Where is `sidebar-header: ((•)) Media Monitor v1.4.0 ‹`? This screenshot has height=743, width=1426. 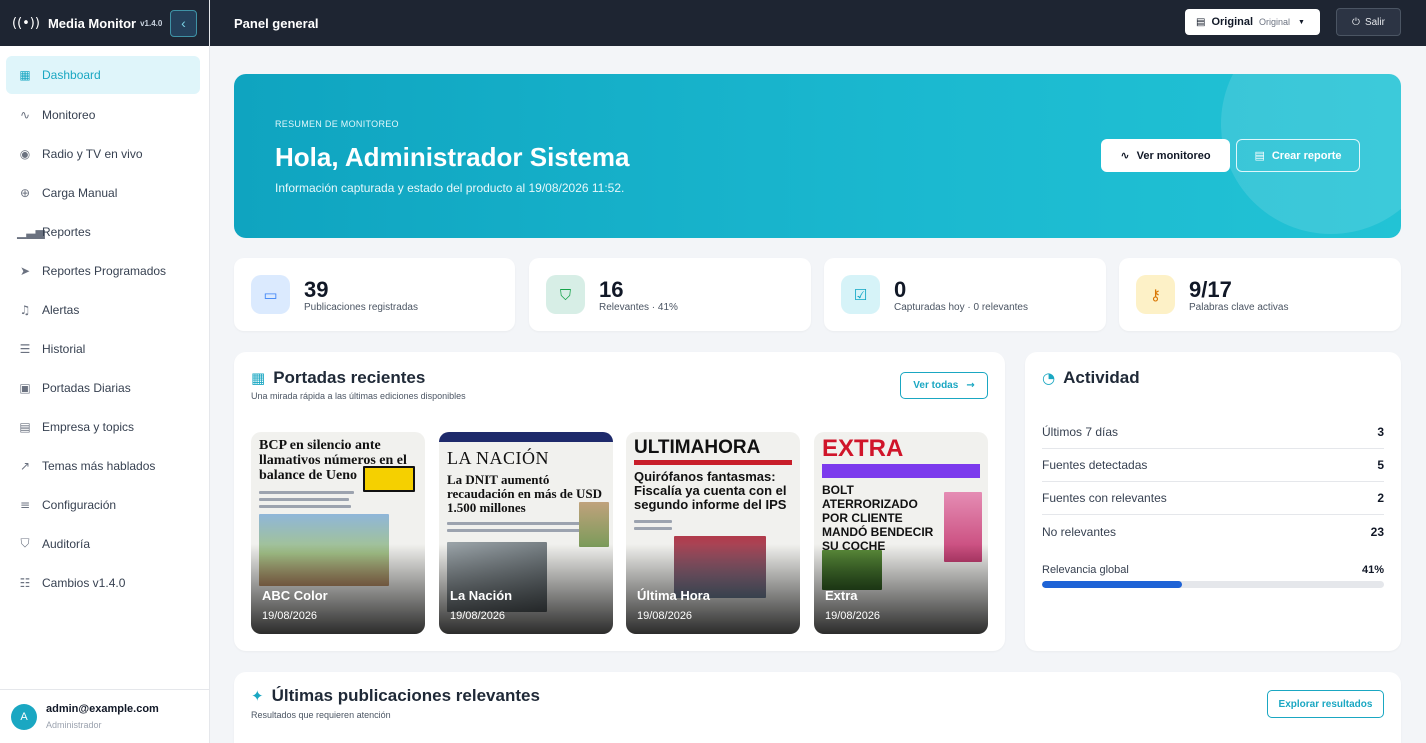
sidebar-header: ((•)) Media Monitor v1.4.0 ‹ is located at coordinates (104, 23).